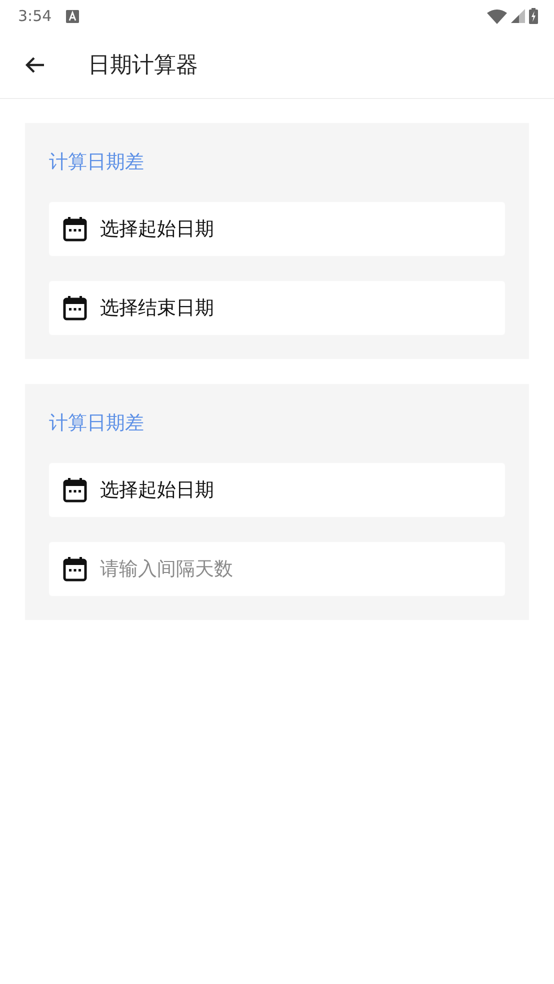  I want to click on battery-icon, so click(533, 16).